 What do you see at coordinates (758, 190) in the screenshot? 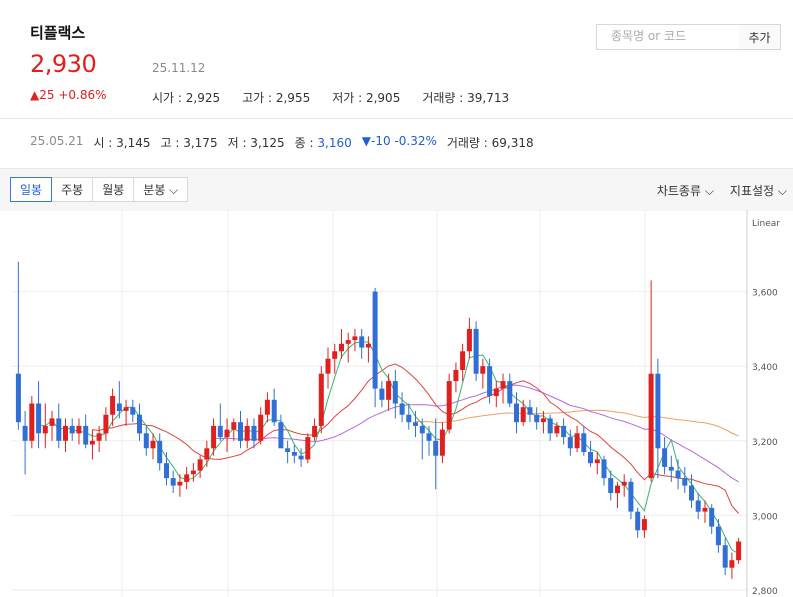
I see `indicator-settings-menu: 지표설정 ⌵` at bounding box center [758, 190].